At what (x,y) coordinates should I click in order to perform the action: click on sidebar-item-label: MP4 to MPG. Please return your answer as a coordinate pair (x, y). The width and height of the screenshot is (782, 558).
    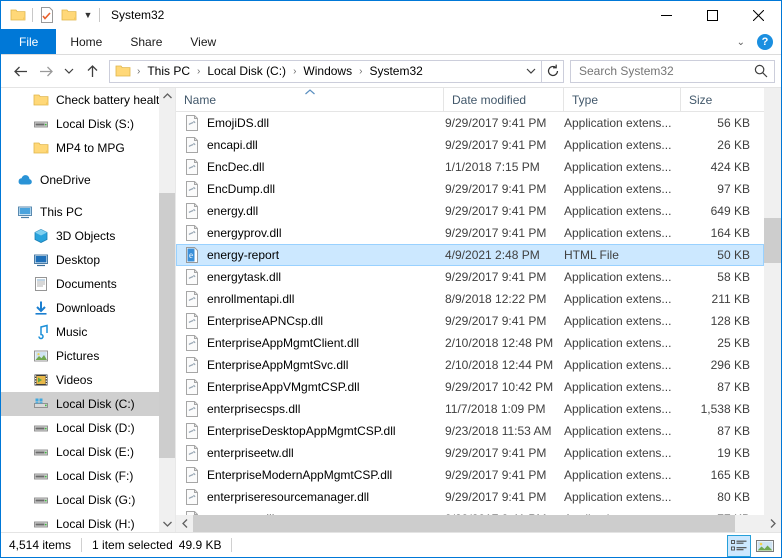
    Looking at the image, I should click on (90, 148).